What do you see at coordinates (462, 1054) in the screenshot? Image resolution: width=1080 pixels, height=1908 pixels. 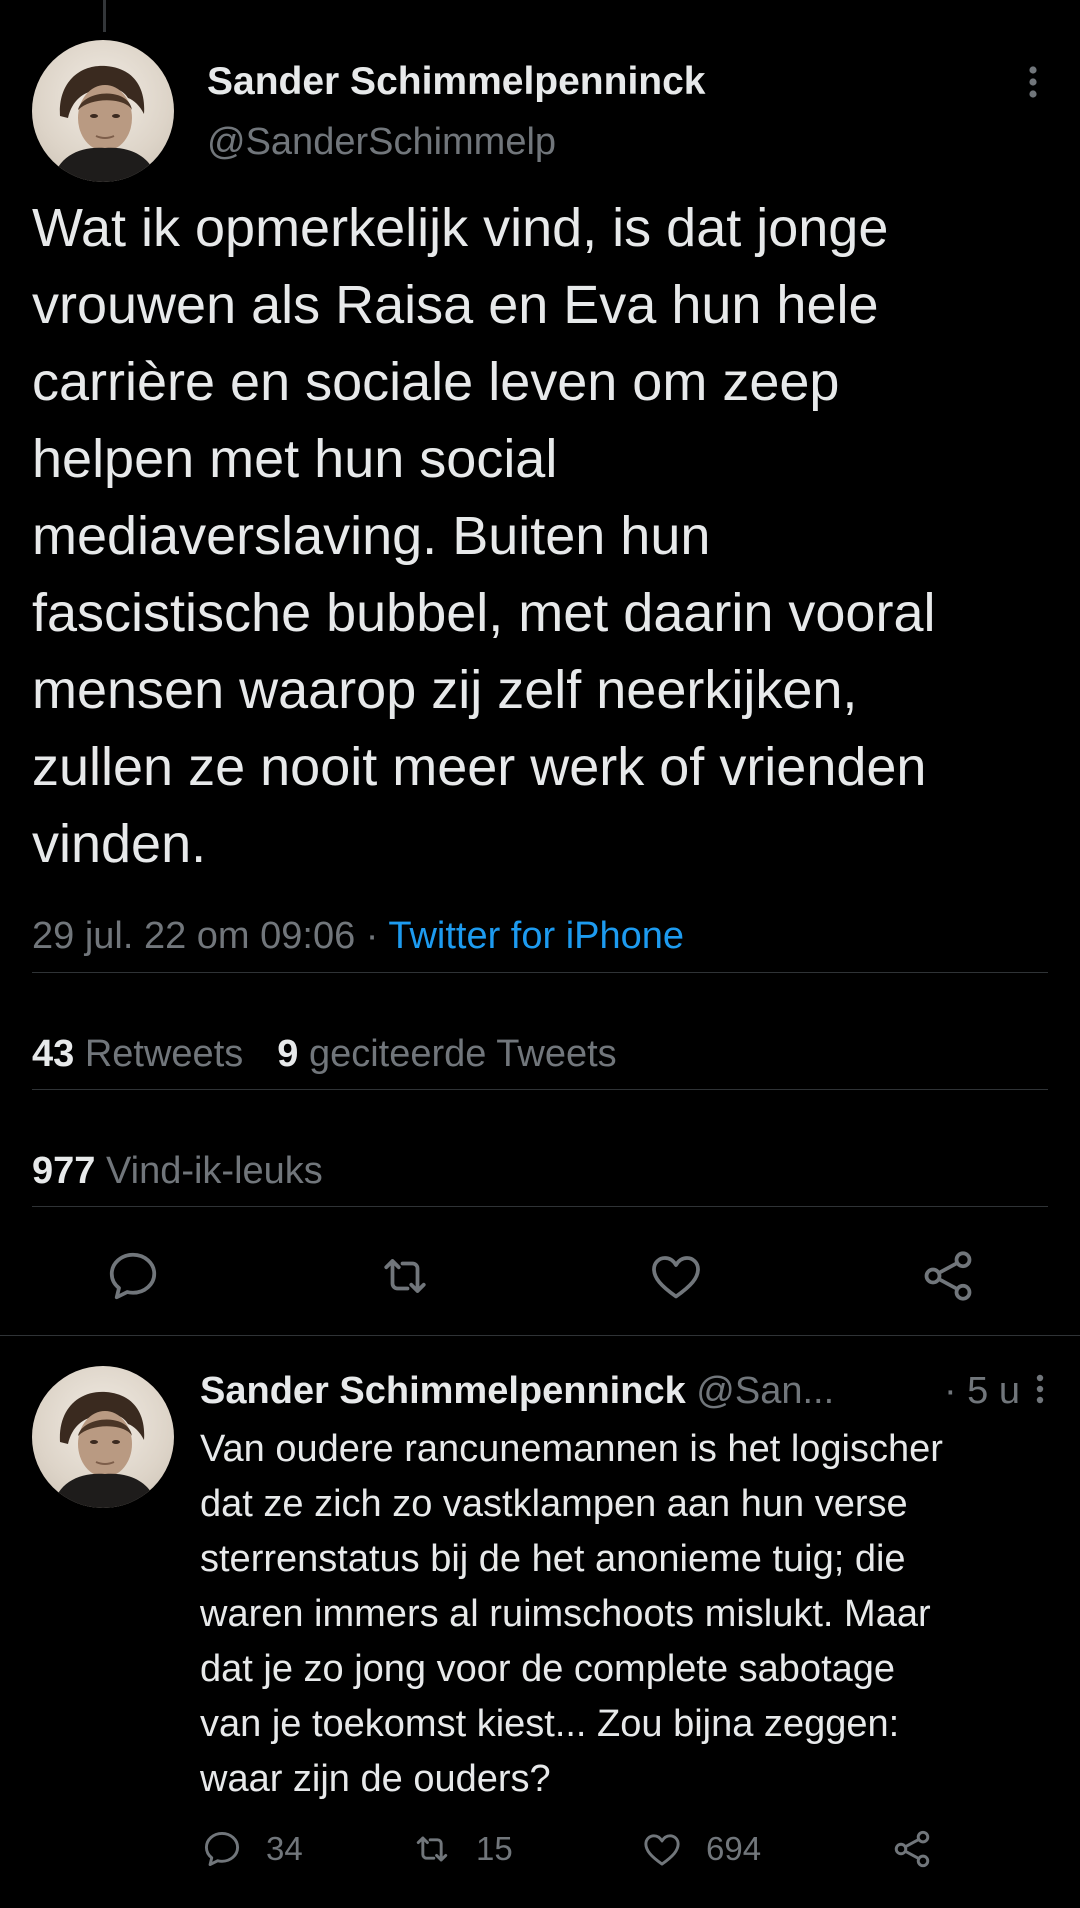 I see `quotes-label: geciteerde Tweets` at bounding box center [462, 1054].